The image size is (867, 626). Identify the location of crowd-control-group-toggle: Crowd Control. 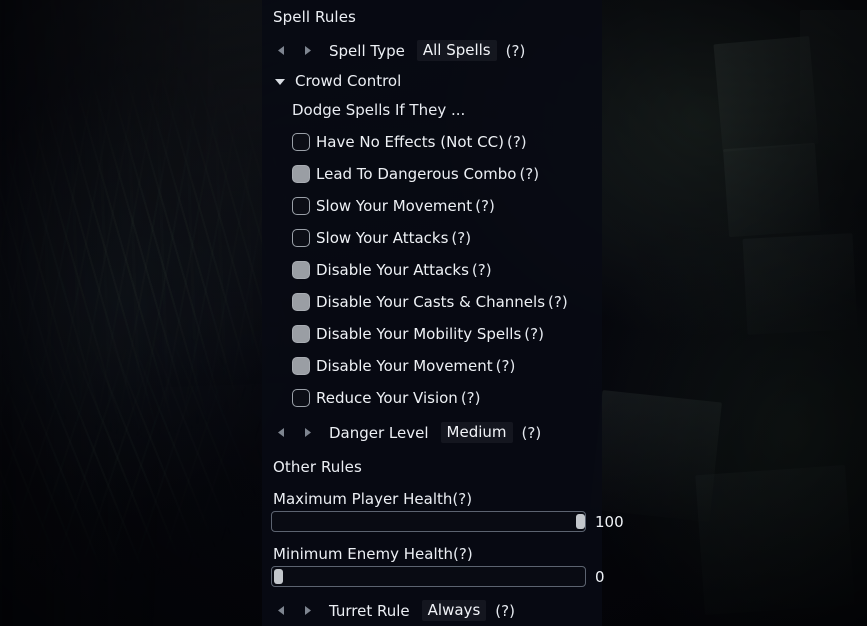
(337, 81).